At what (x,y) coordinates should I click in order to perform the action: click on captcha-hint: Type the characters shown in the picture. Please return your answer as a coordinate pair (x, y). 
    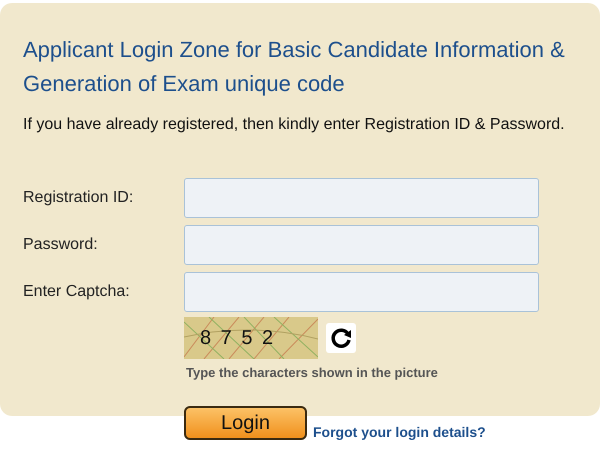
    Looking at the image, I should click on (312, 372).